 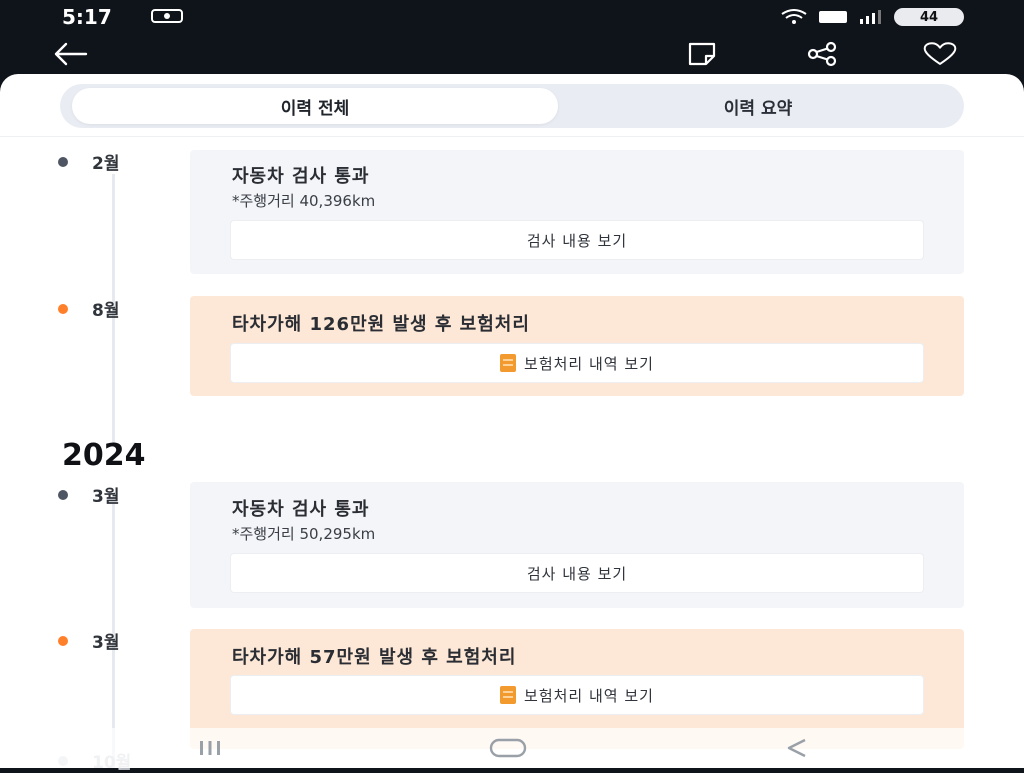 What do you see at coordinates (88, 161) in the screenshot?
I see `timeline-month: 2월` at bounding box center [88, 161].